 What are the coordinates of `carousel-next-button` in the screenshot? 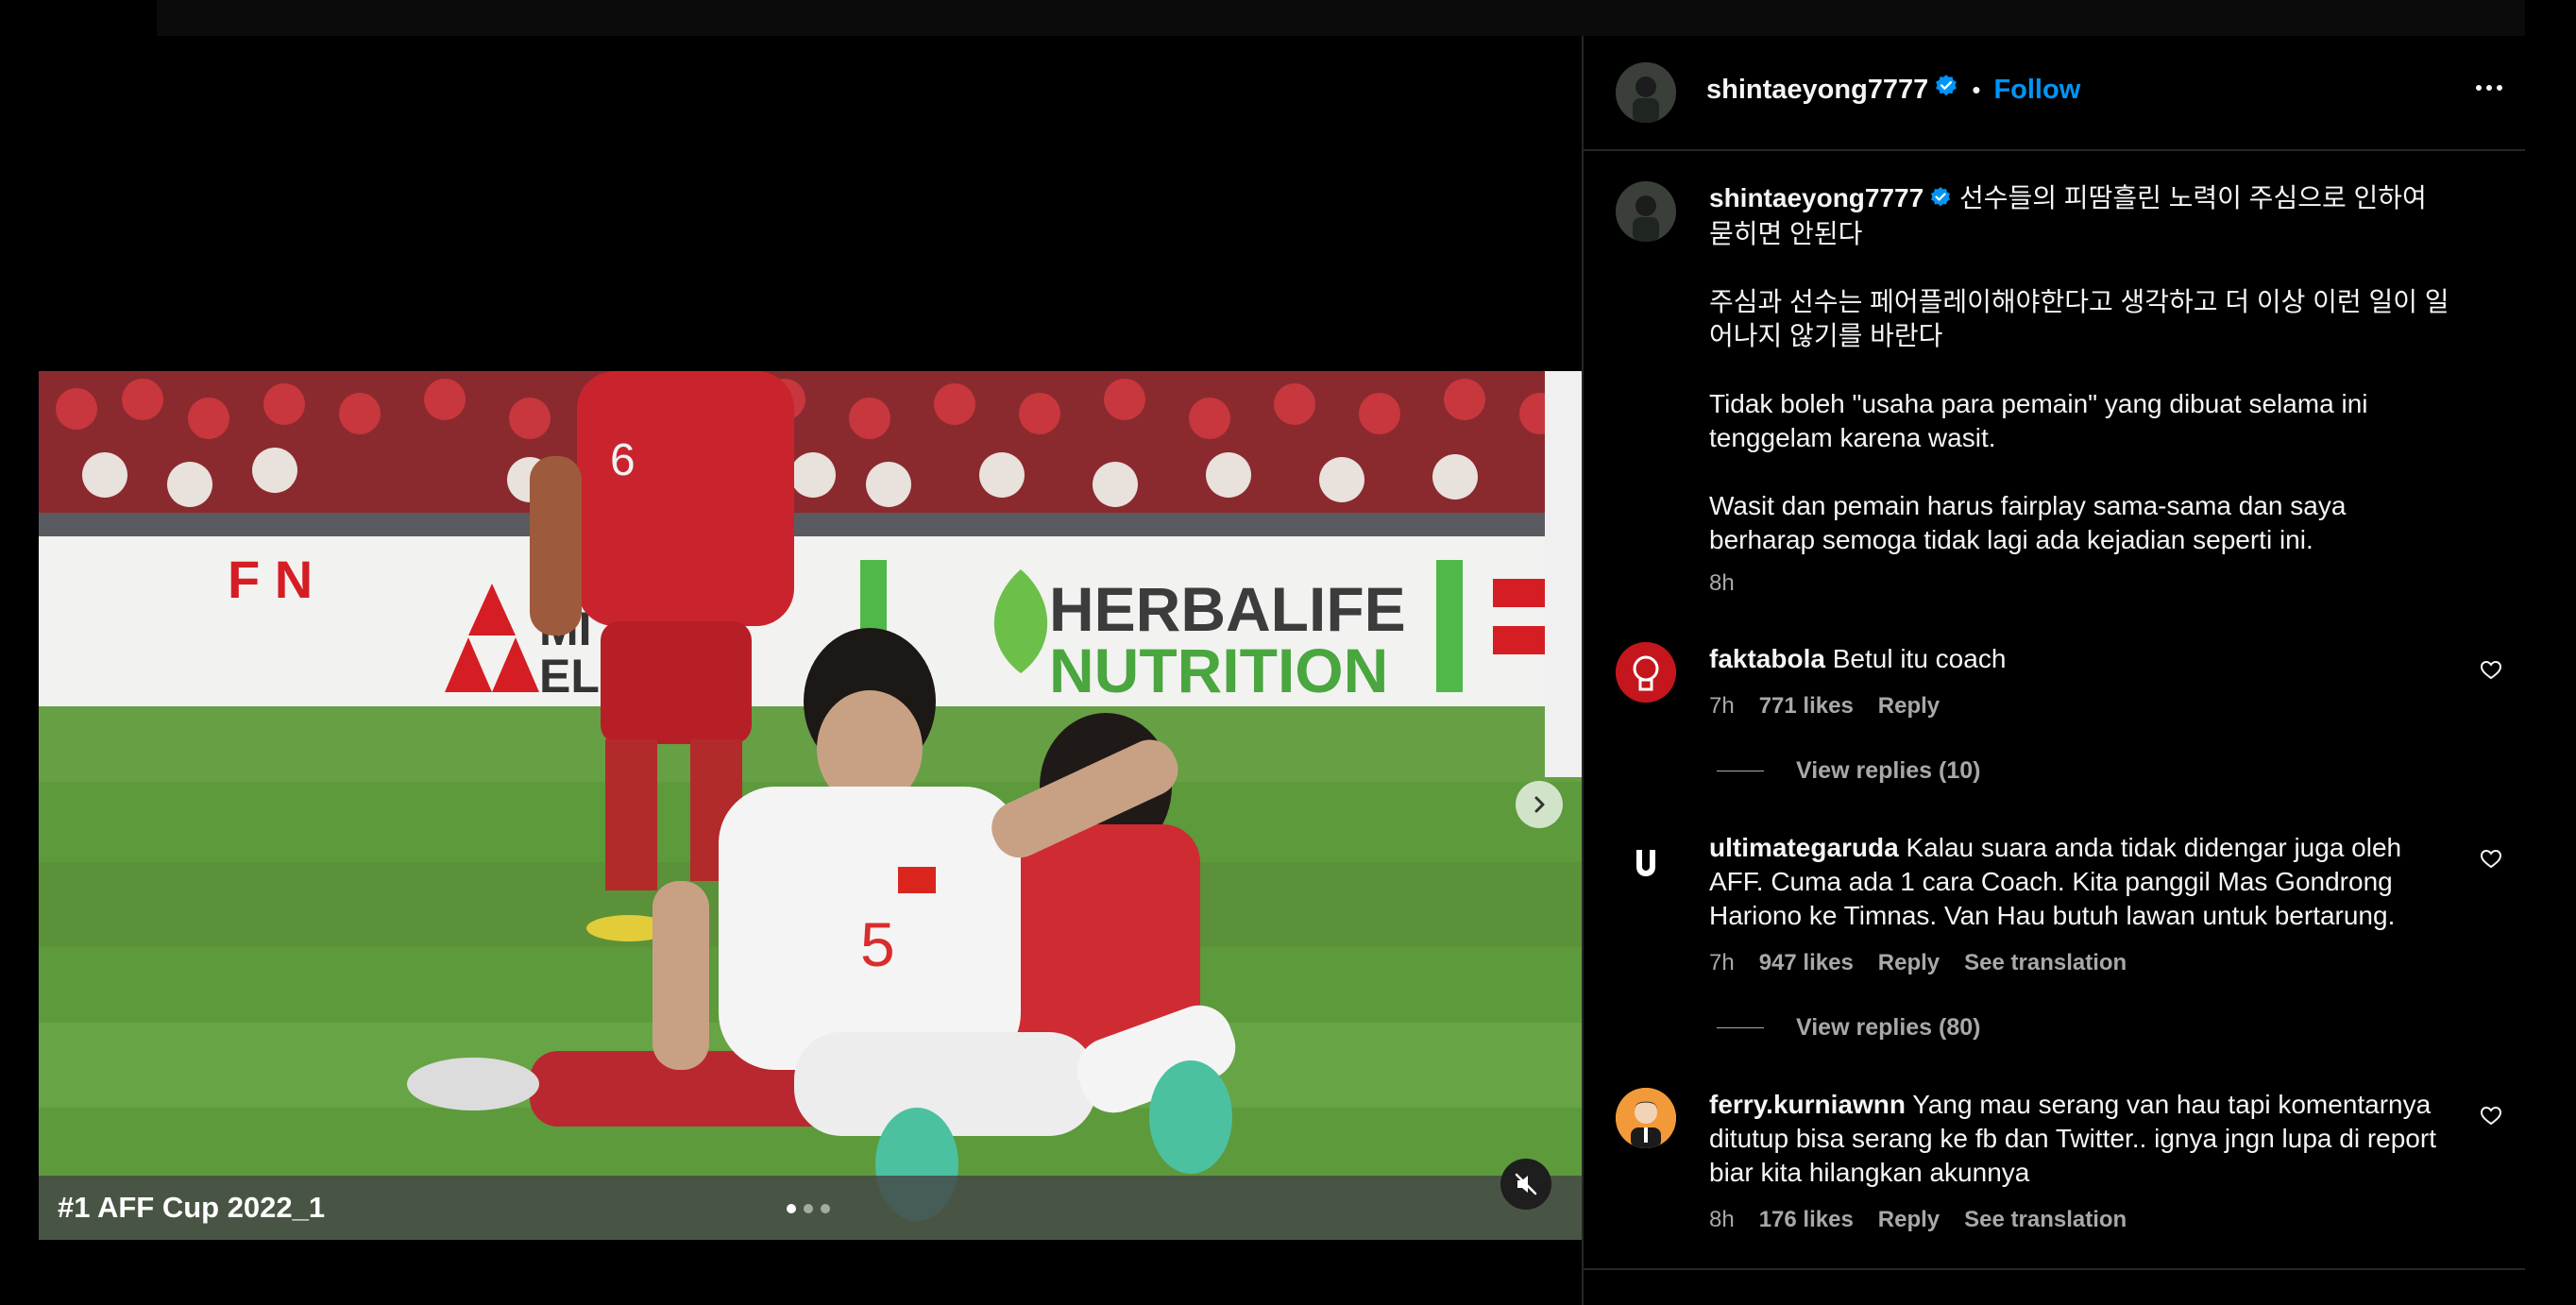 It's located at (1539, 804).